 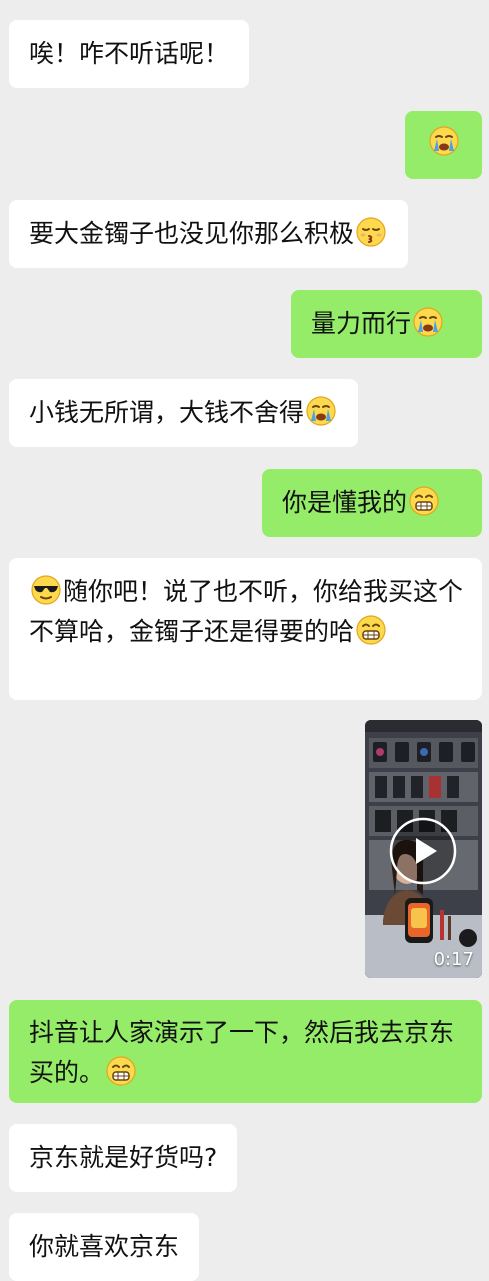 What do you see at coordinates (192, 233) in the screenshot?
I see `message-text: 要大金镯子也没见你那么积极` at bounding box center [192, 233].